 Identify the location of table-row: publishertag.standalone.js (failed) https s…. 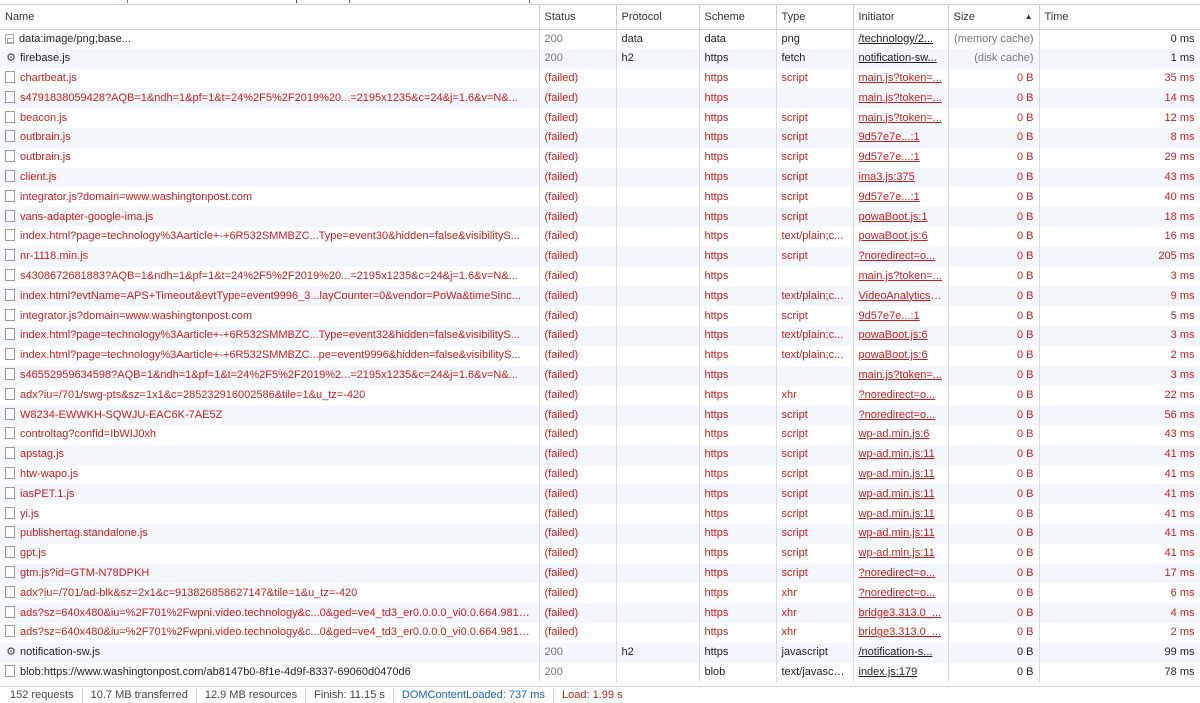
(600, 533).